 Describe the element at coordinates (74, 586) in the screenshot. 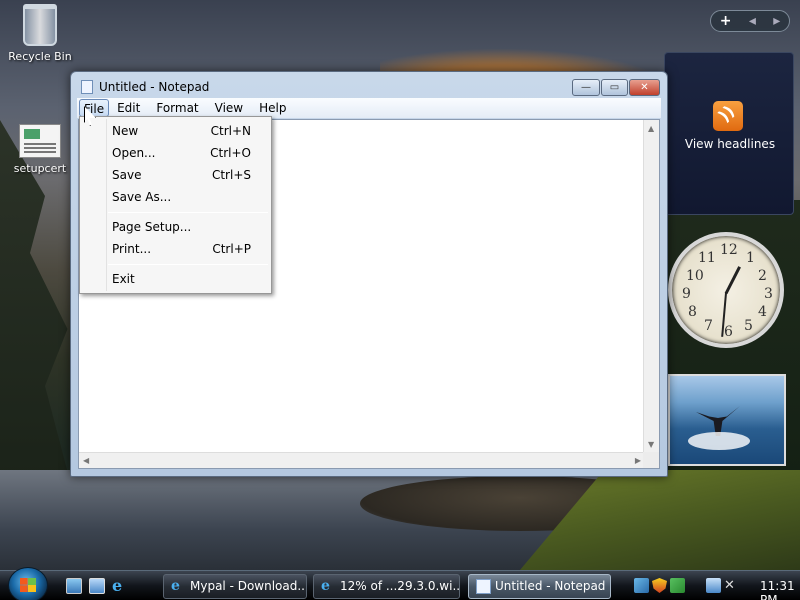

I see `show-desktop-icon` at that location.